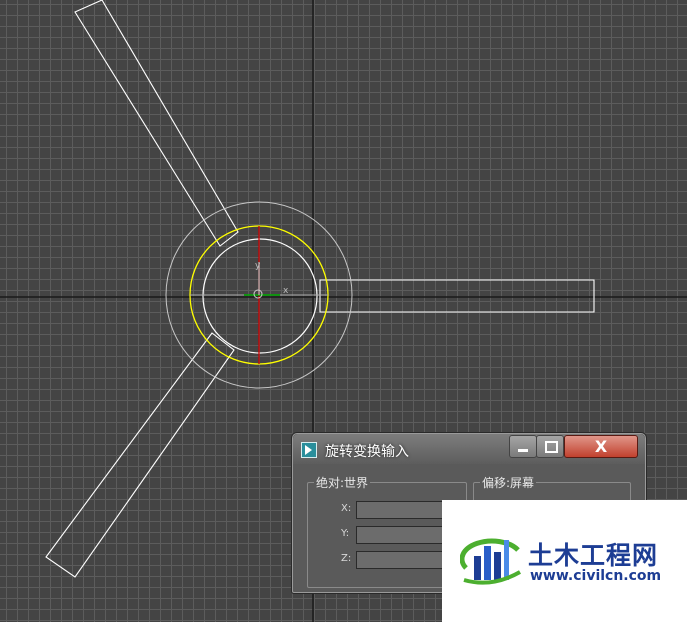 This screenshot has width=687, height=622. What do you see at coordinates (508, 482) in the screenshot?
I see `offset-screen-label: 偏移:屏幕` at bounding box center [508, 482].